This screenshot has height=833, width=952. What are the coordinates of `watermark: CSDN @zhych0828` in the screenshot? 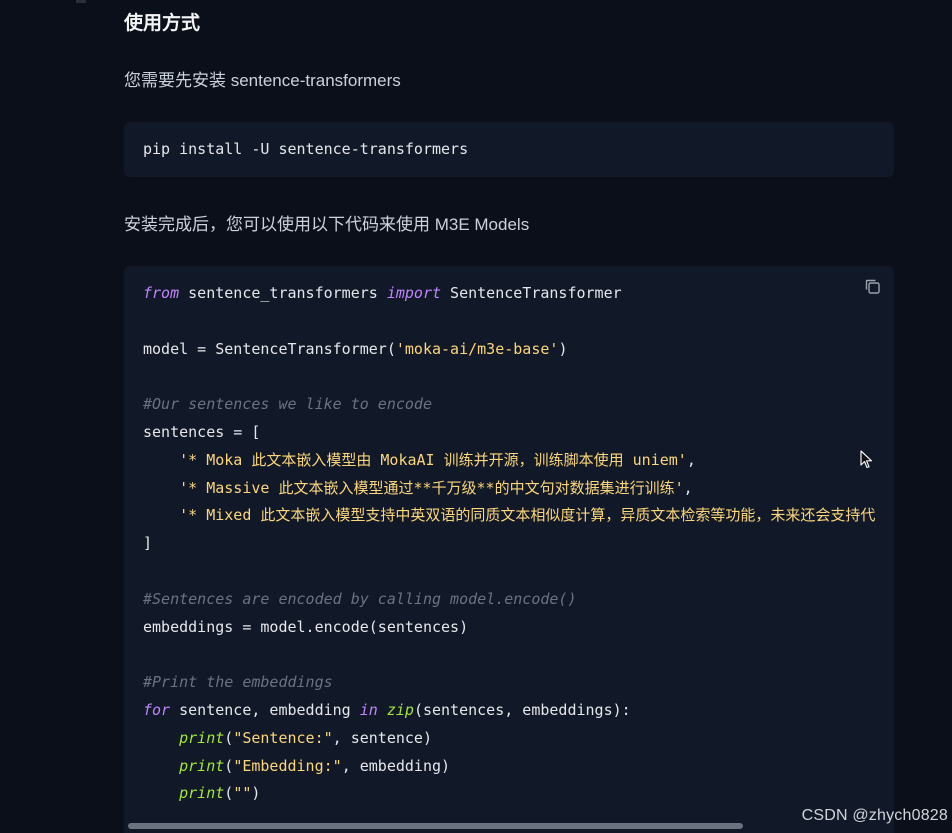 It's located at (874, 815).